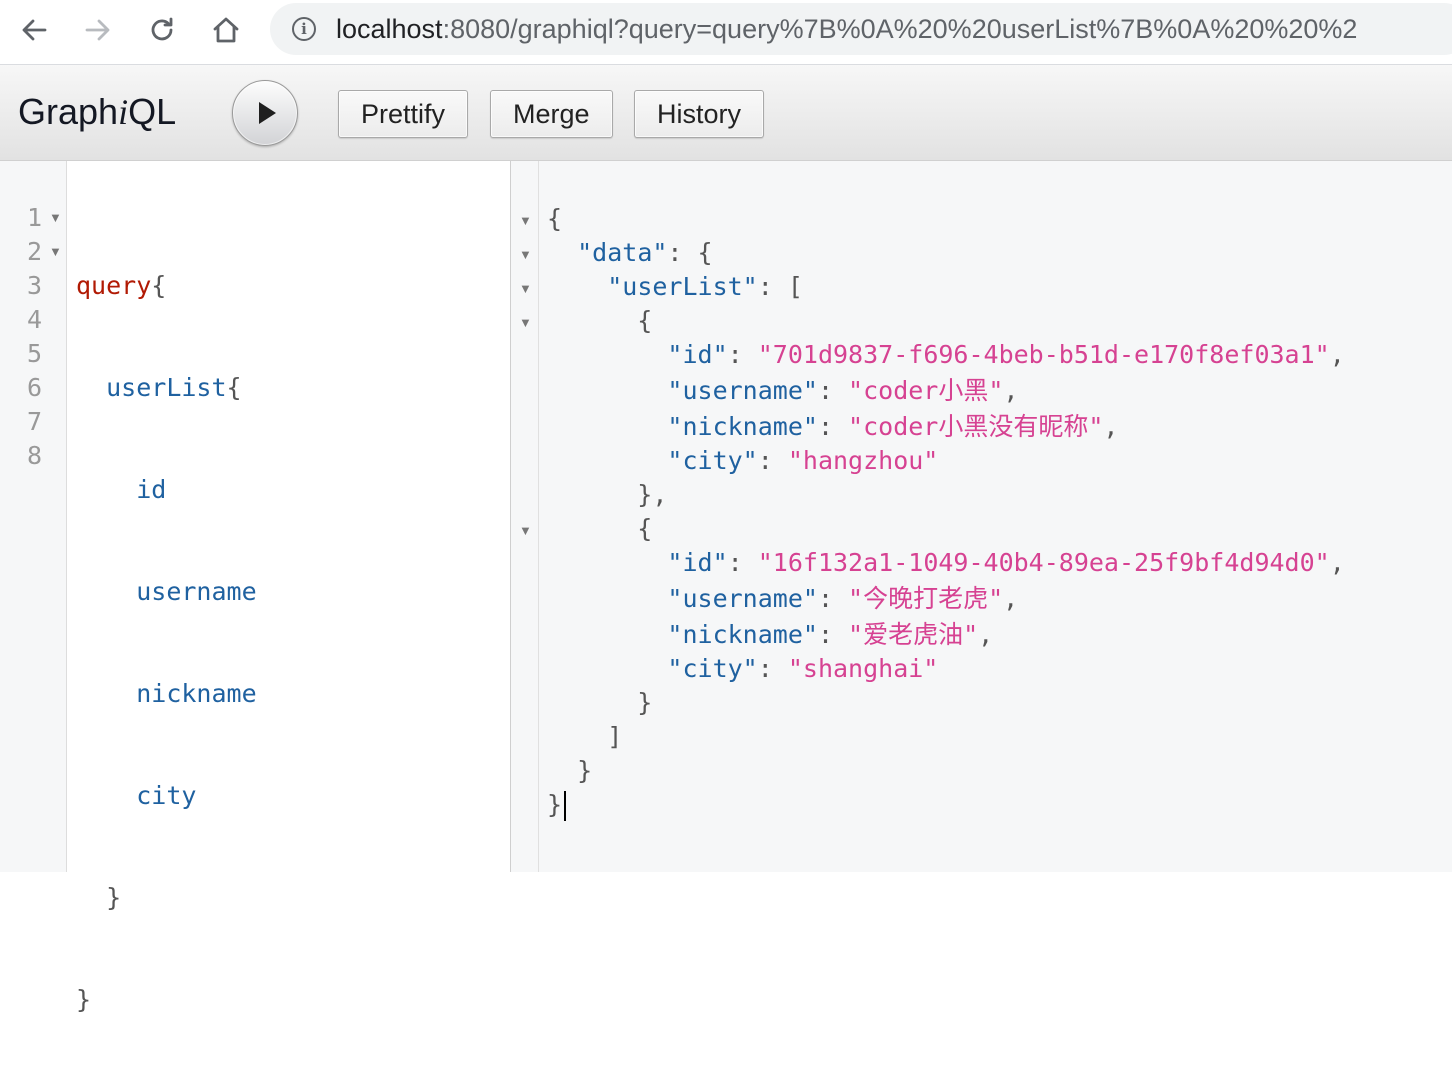 The width and height of the screenshot is (1452, 1085). I want to click on back-button, so click(34, 30).